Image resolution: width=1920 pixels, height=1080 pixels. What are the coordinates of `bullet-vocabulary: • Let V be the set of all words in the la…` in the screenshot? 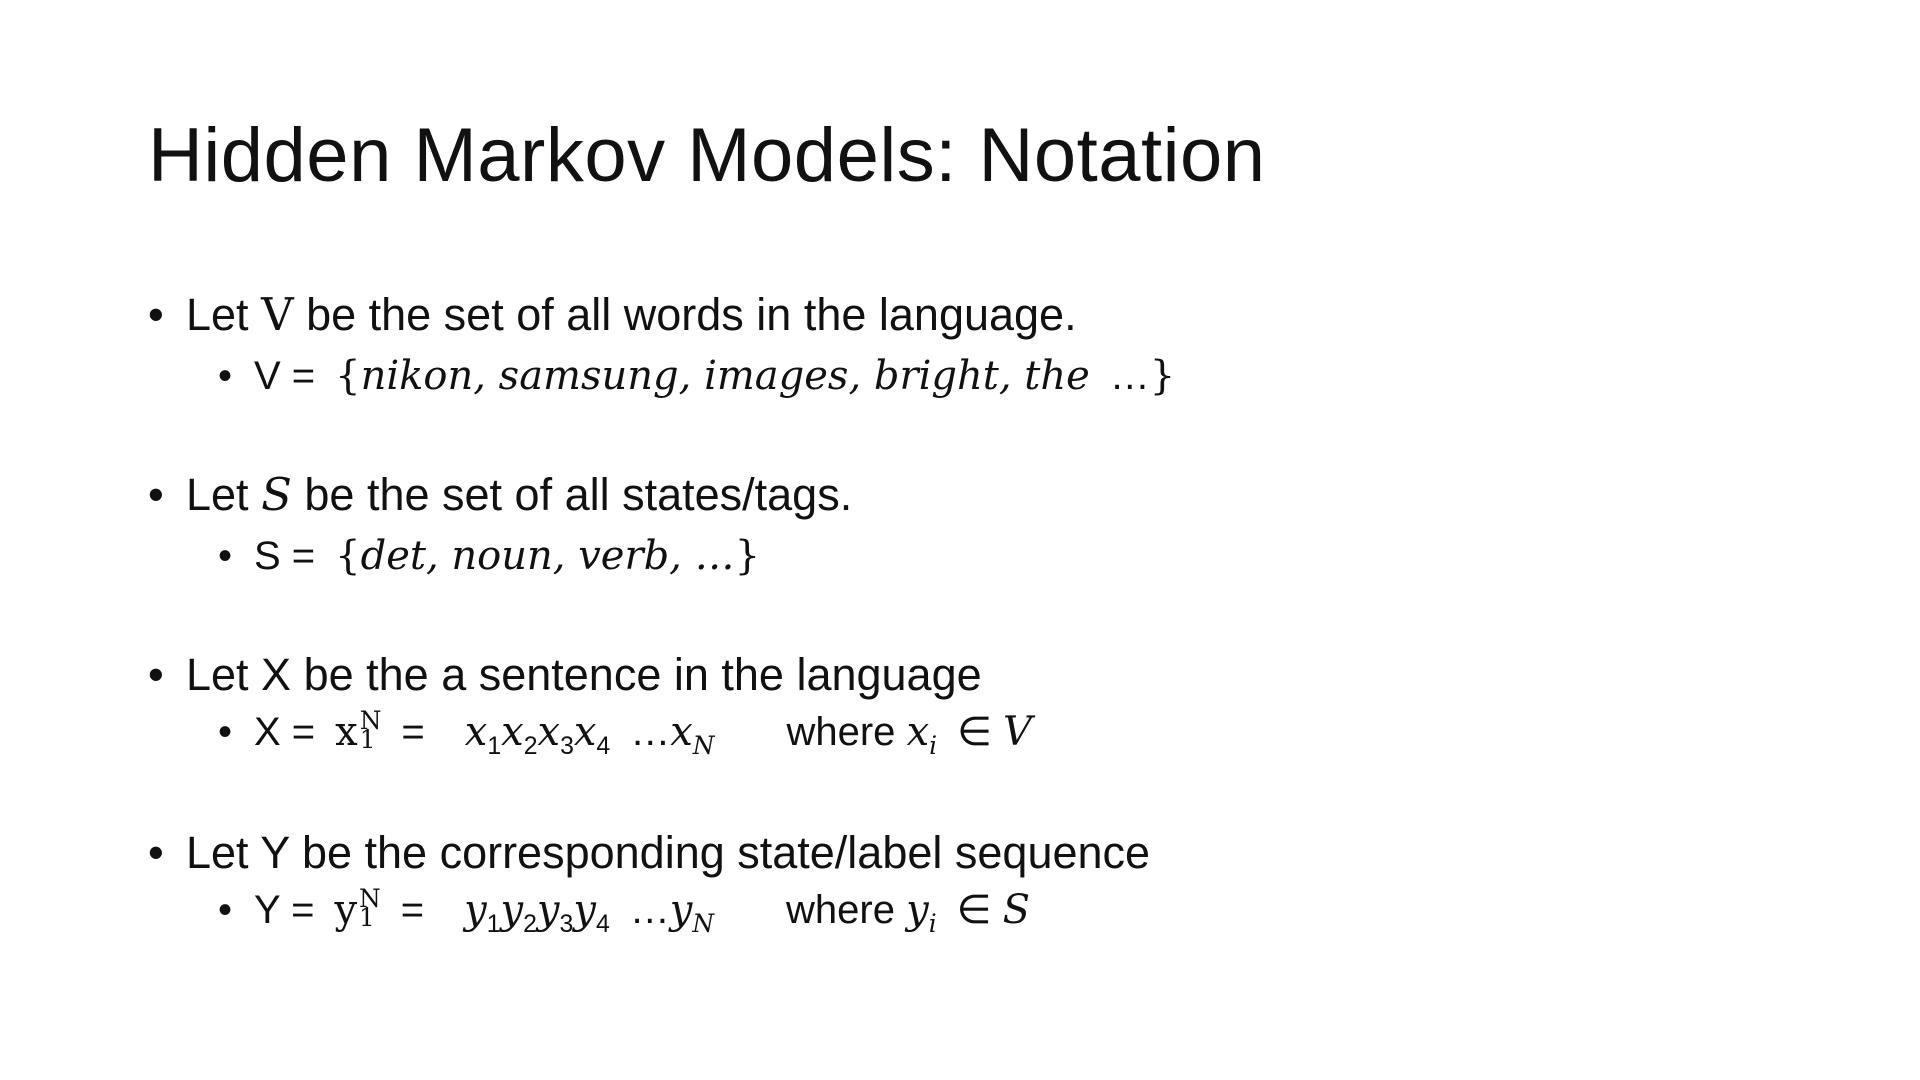 It's located at (612, 314).